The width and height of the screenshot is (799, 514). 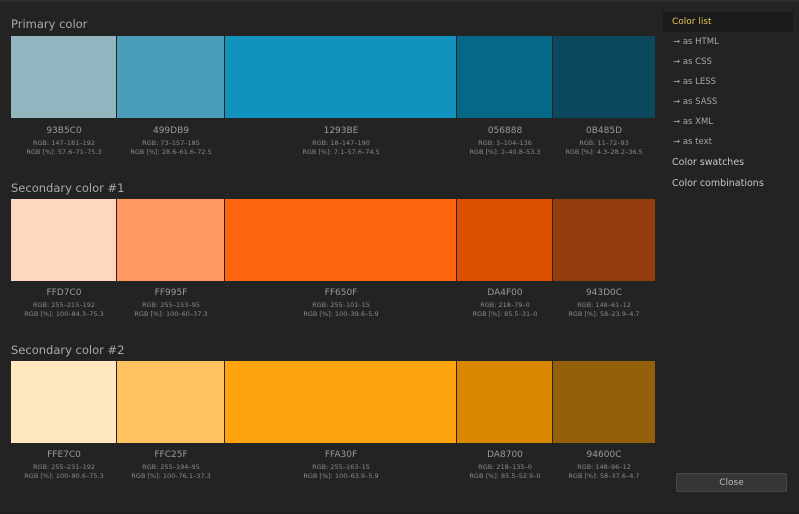 I want to click on rgb-value: RGB: 255–101–15, so click(x=341, y=305).